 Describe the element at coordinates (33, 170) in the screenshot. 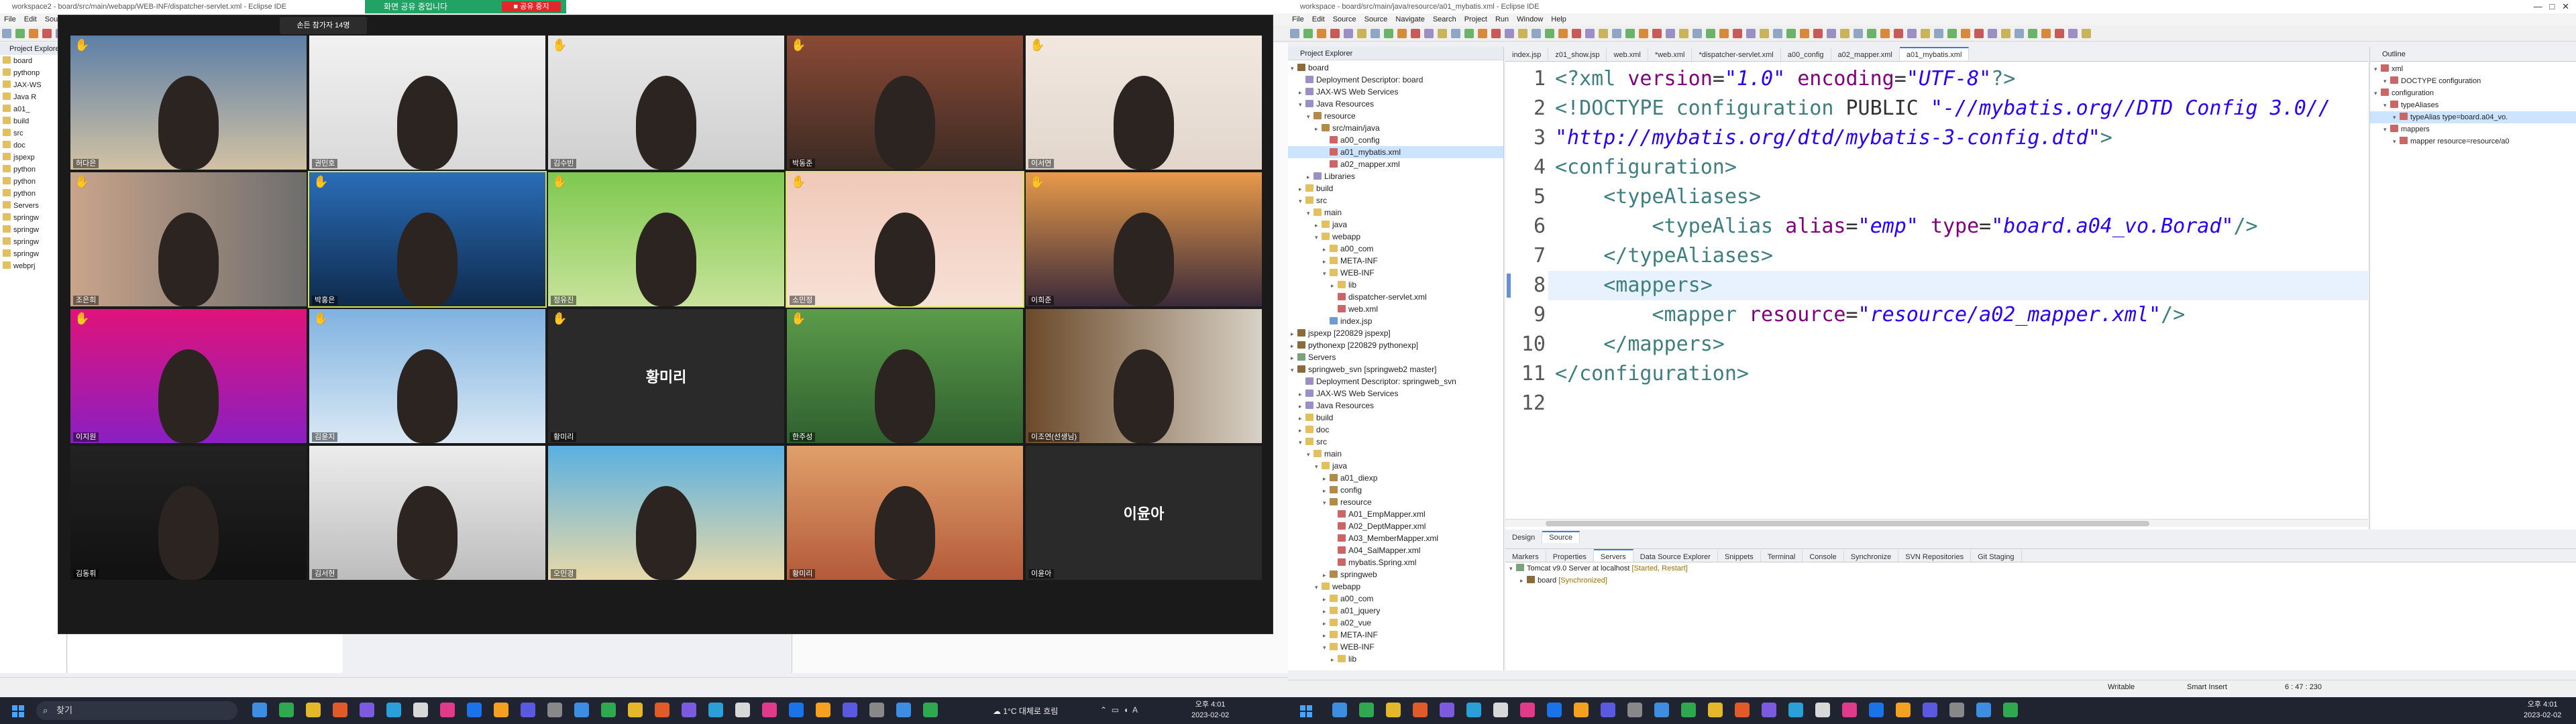

I see `tree-item: python` at that location.